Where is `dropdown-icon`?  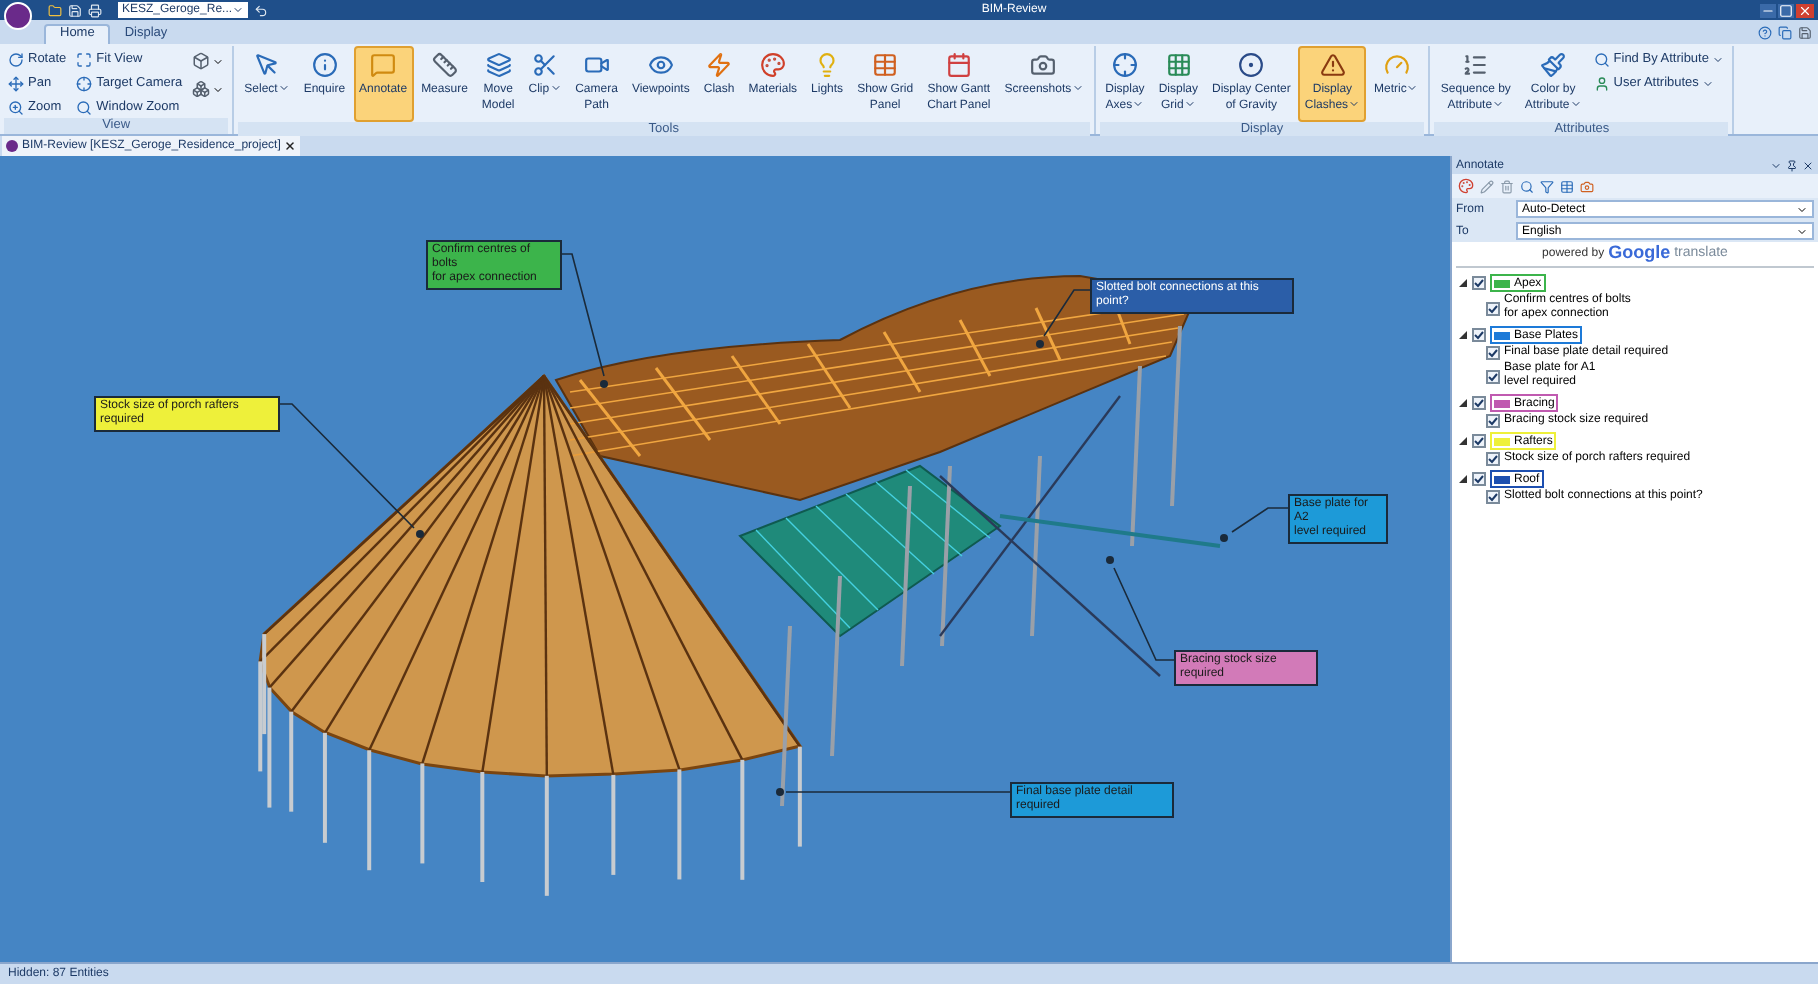
dropdown-icon is located at coordinates (1776, 165).